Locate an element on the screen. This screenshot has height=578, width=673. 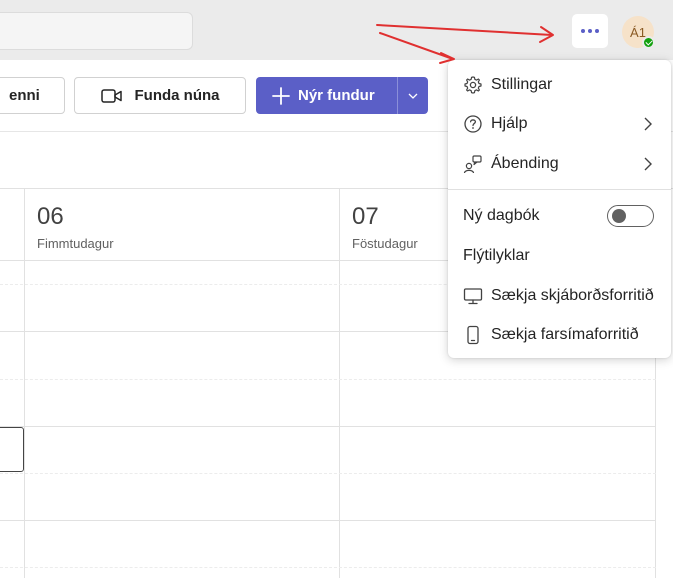
help-circle-icon is located at coordinates (473, 124).